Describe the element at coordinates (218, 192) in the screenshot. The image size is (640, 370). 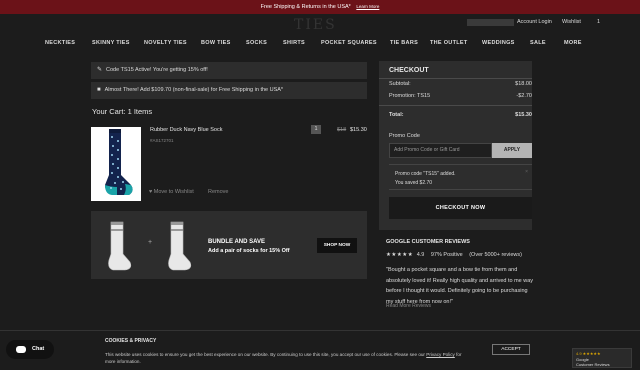
I see `remove-button: Remove` at that location.